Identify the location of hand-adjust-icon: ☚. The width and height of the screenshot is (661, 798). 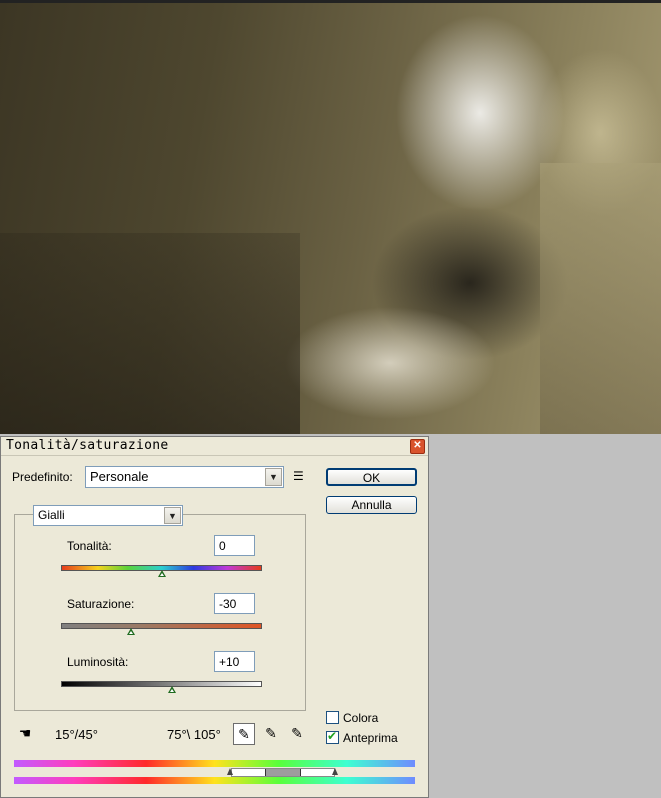
(25, 734).